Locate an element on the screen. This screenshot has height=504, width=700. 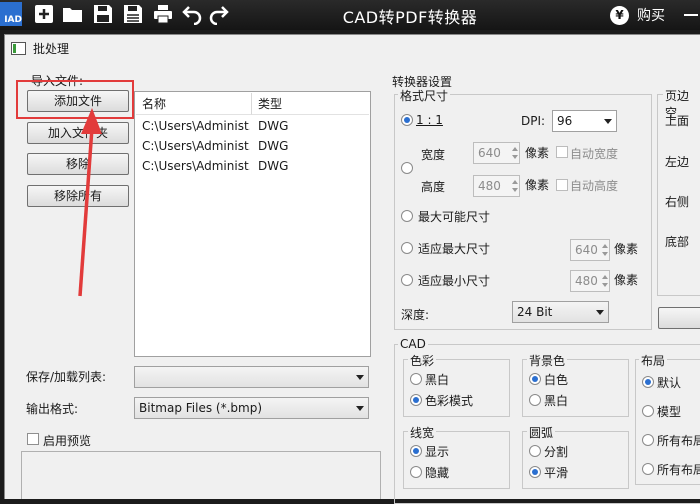
app-logo: IAD is located at coordinates (11, 14).